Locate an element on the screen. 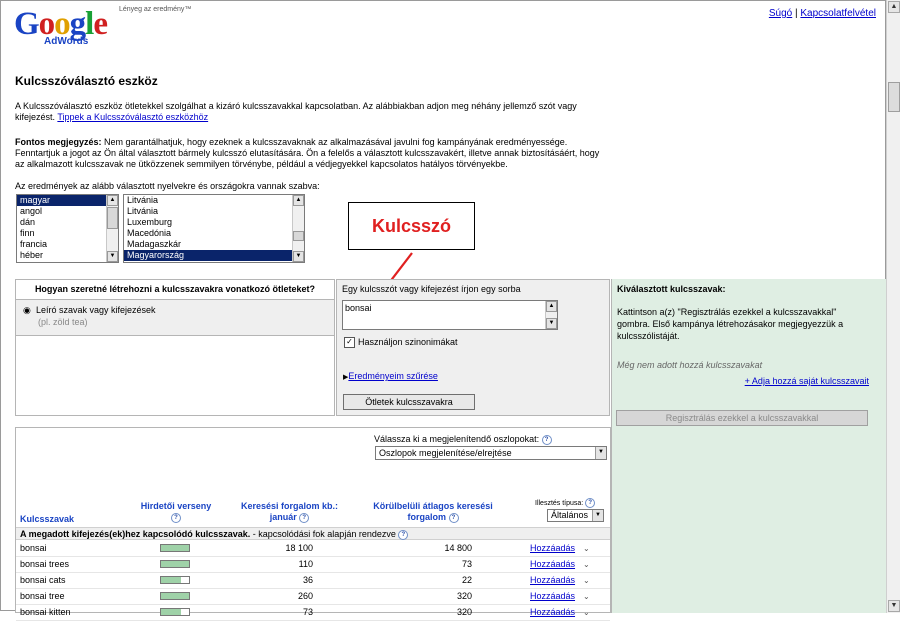  tips-link: Tippek a Kulcsszóválasztó eszközhöz is located at coordinates (132, 117).